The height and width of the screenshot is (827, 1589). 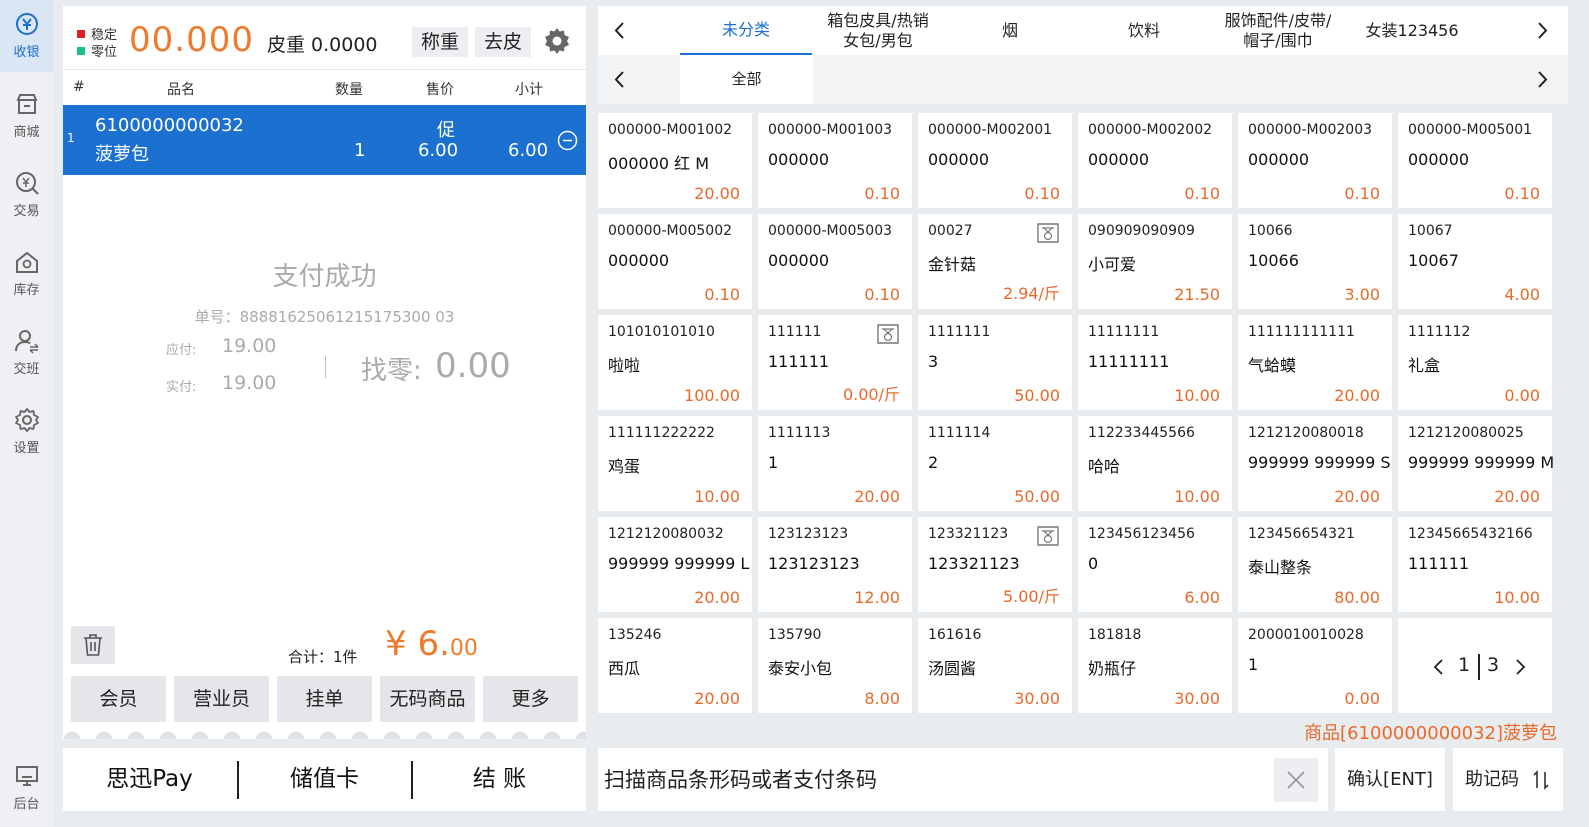 What do you see at coordinates (808, 534) in the screenshot?
I see `product-code: 123123123` at bounding box center [808, 534].